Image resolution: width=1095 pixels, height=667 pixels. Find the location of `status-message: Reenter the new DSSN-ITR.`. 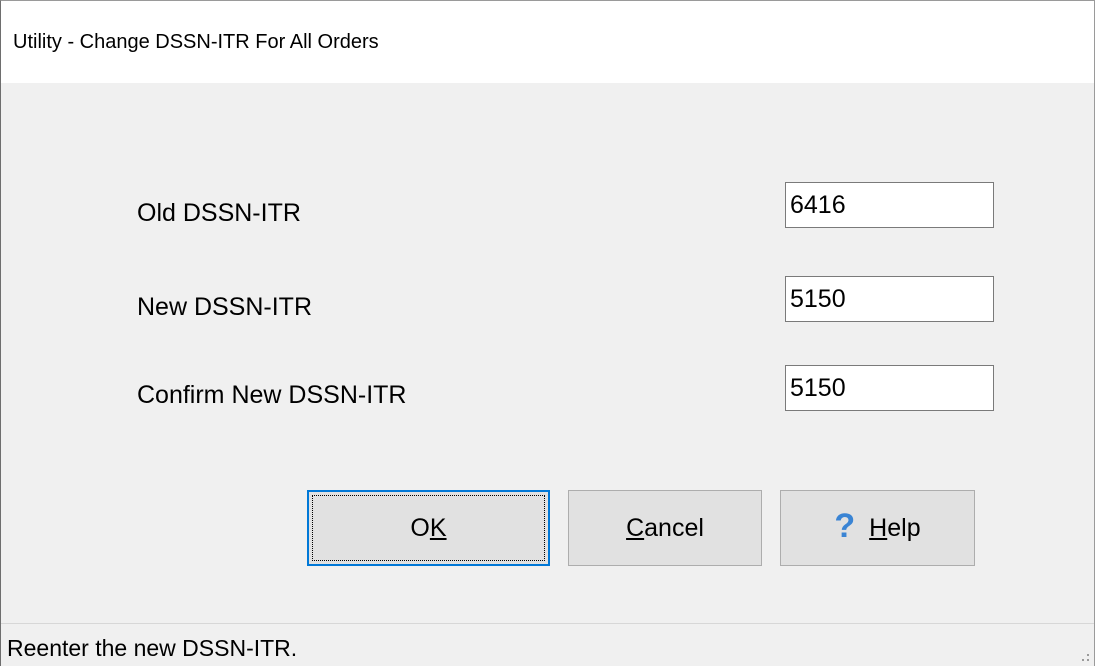

status-message: Reenter the new DSSN-ITR. is located at coordinates (152, 648).